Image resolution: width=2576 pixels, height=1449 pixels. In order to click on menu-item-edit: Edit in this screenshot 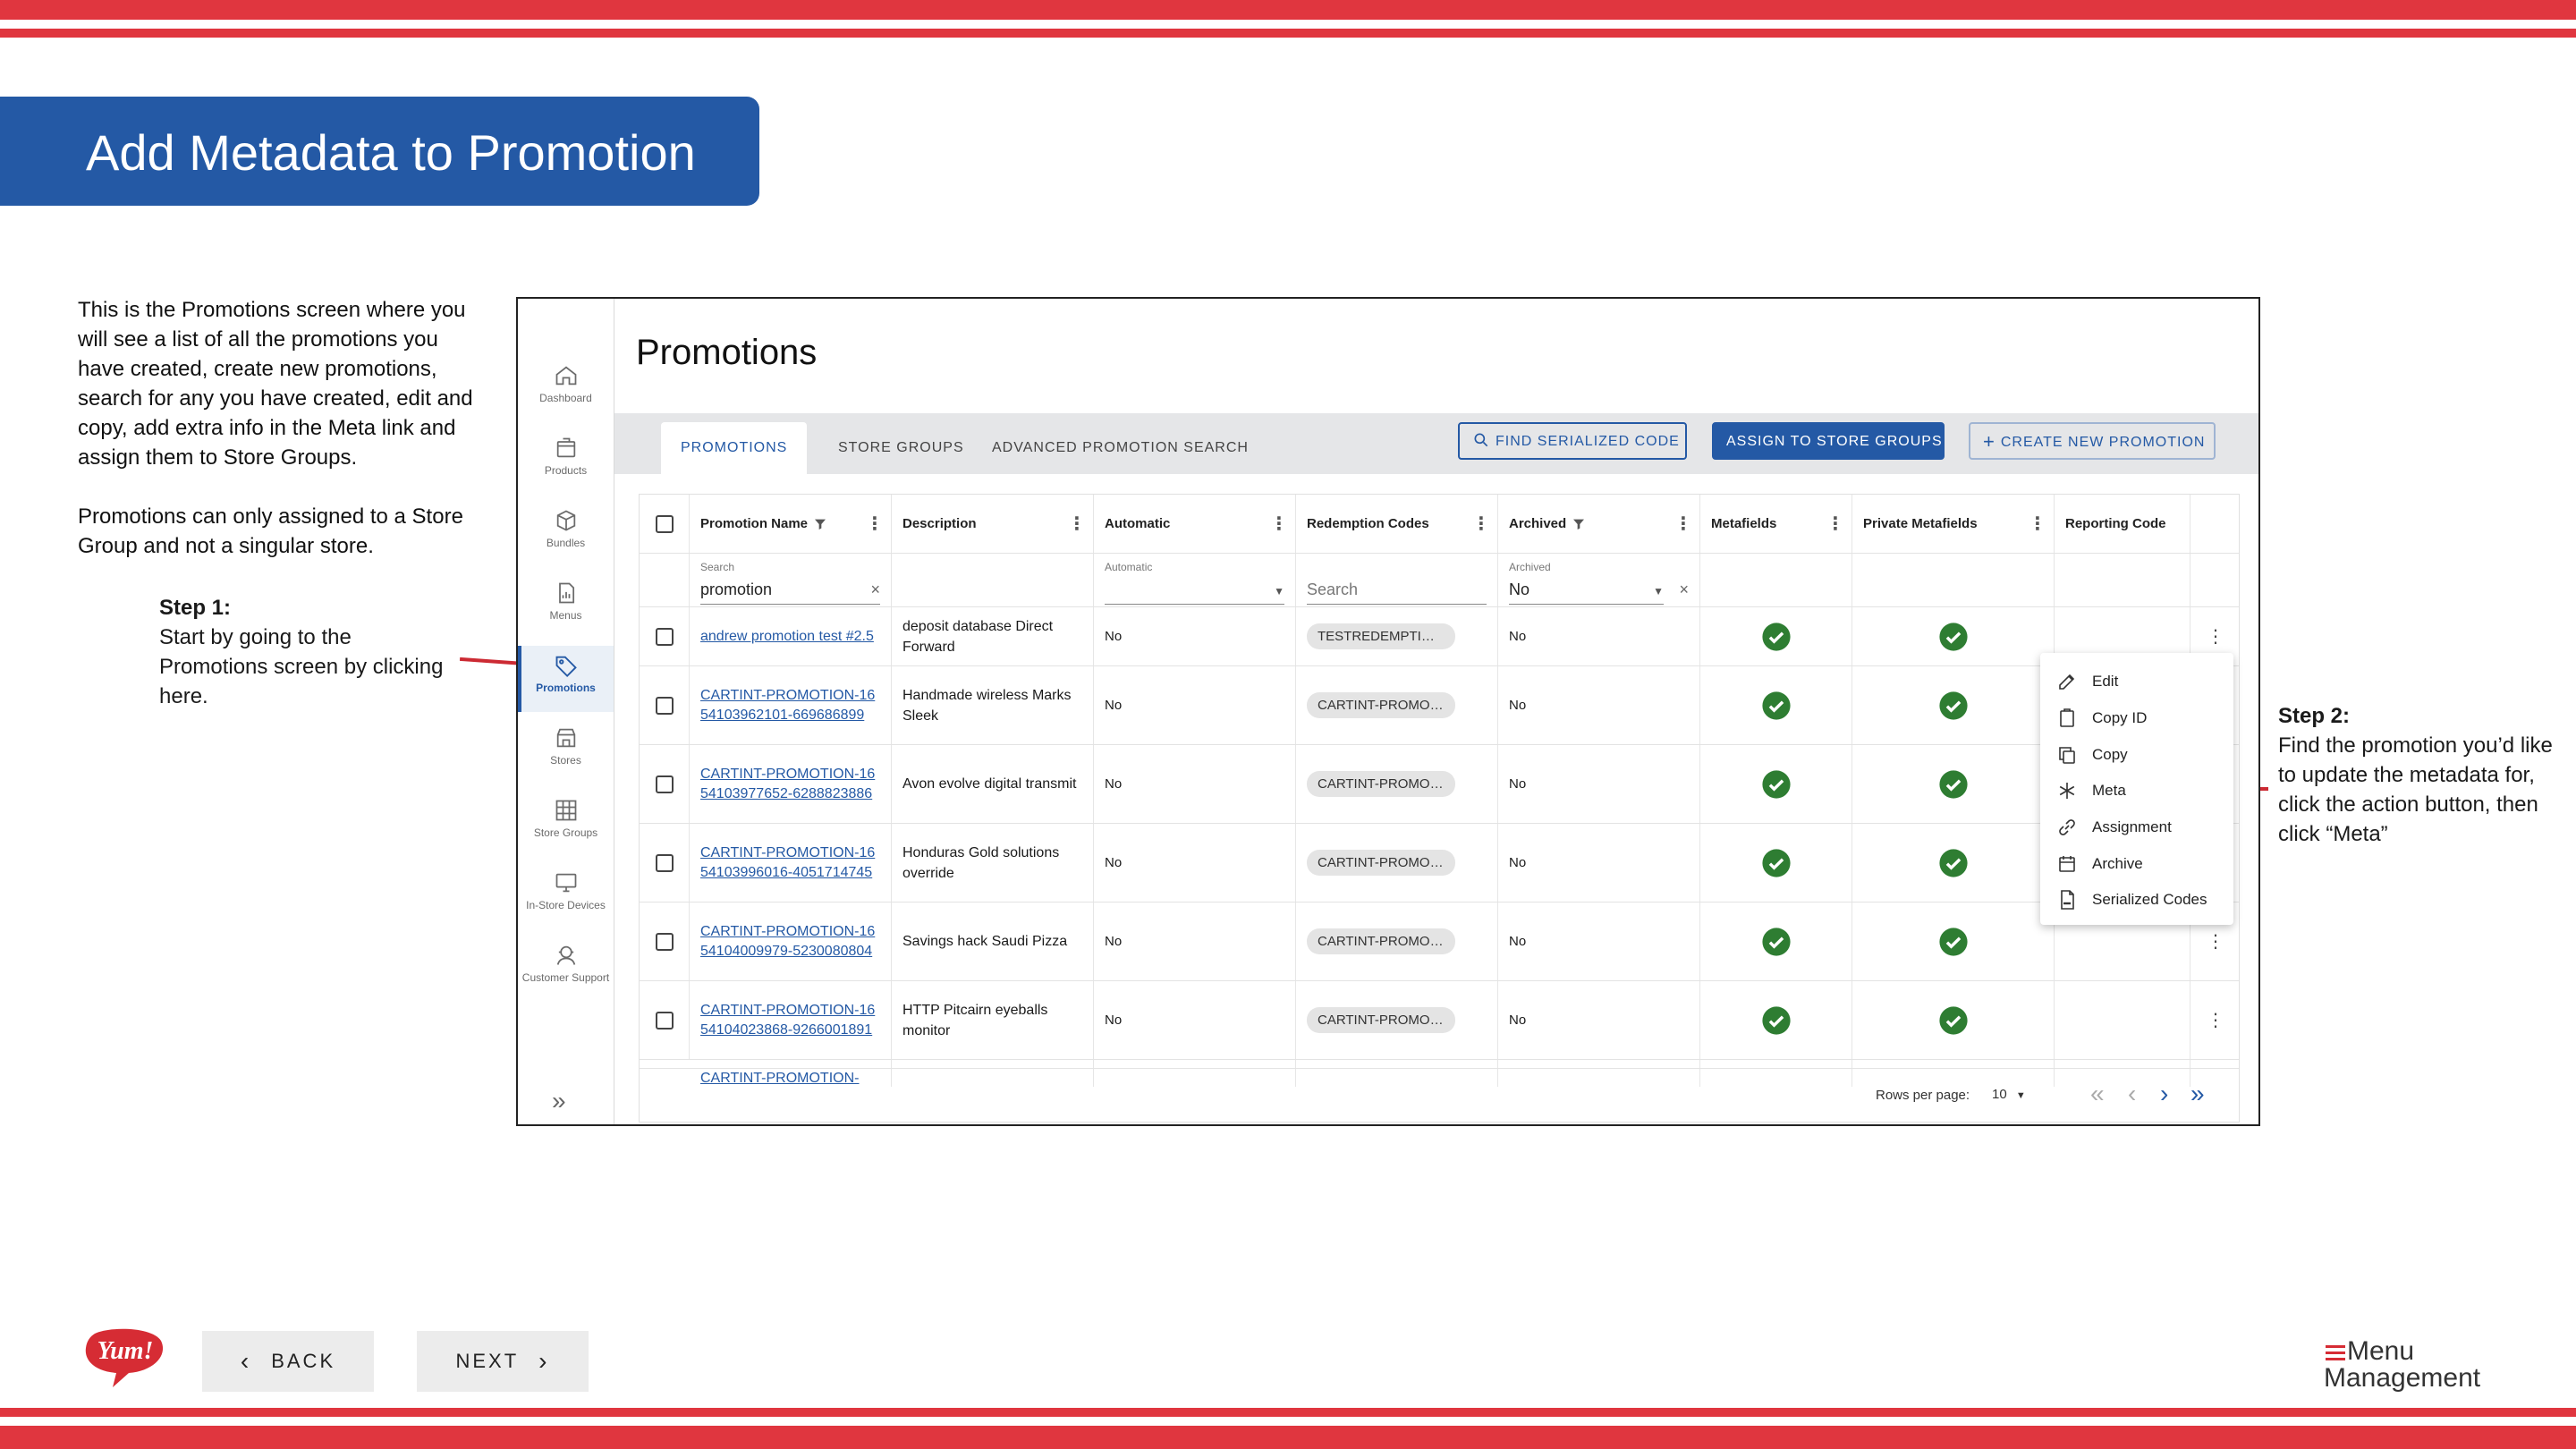, I will do `click(2136, 682)`.